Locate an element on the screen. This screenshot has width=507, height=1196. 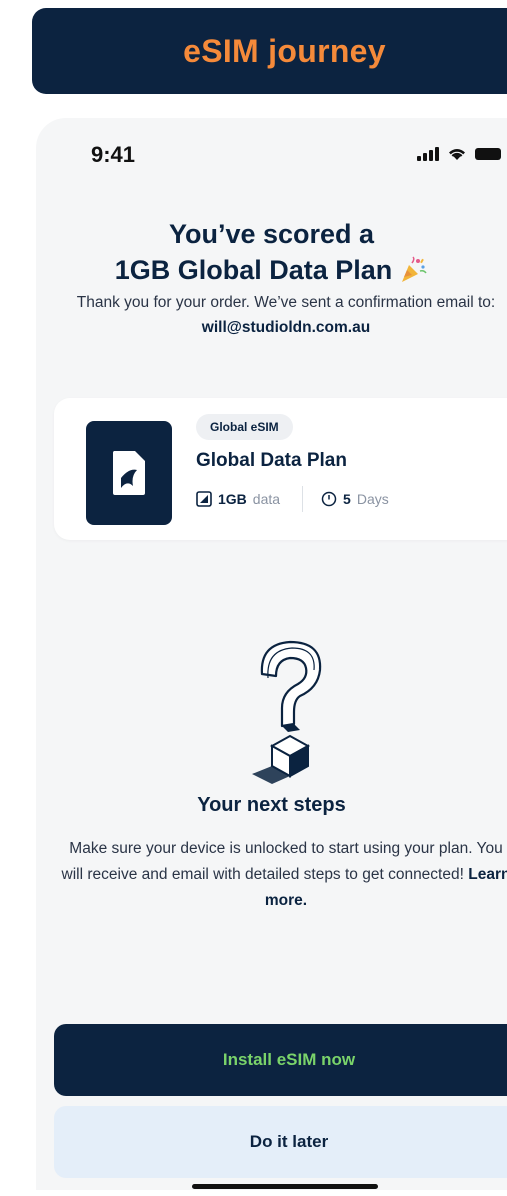
confirmation-headline: You’ve scored a 1GB Global Data Plan is located at coordinates (271, 252).